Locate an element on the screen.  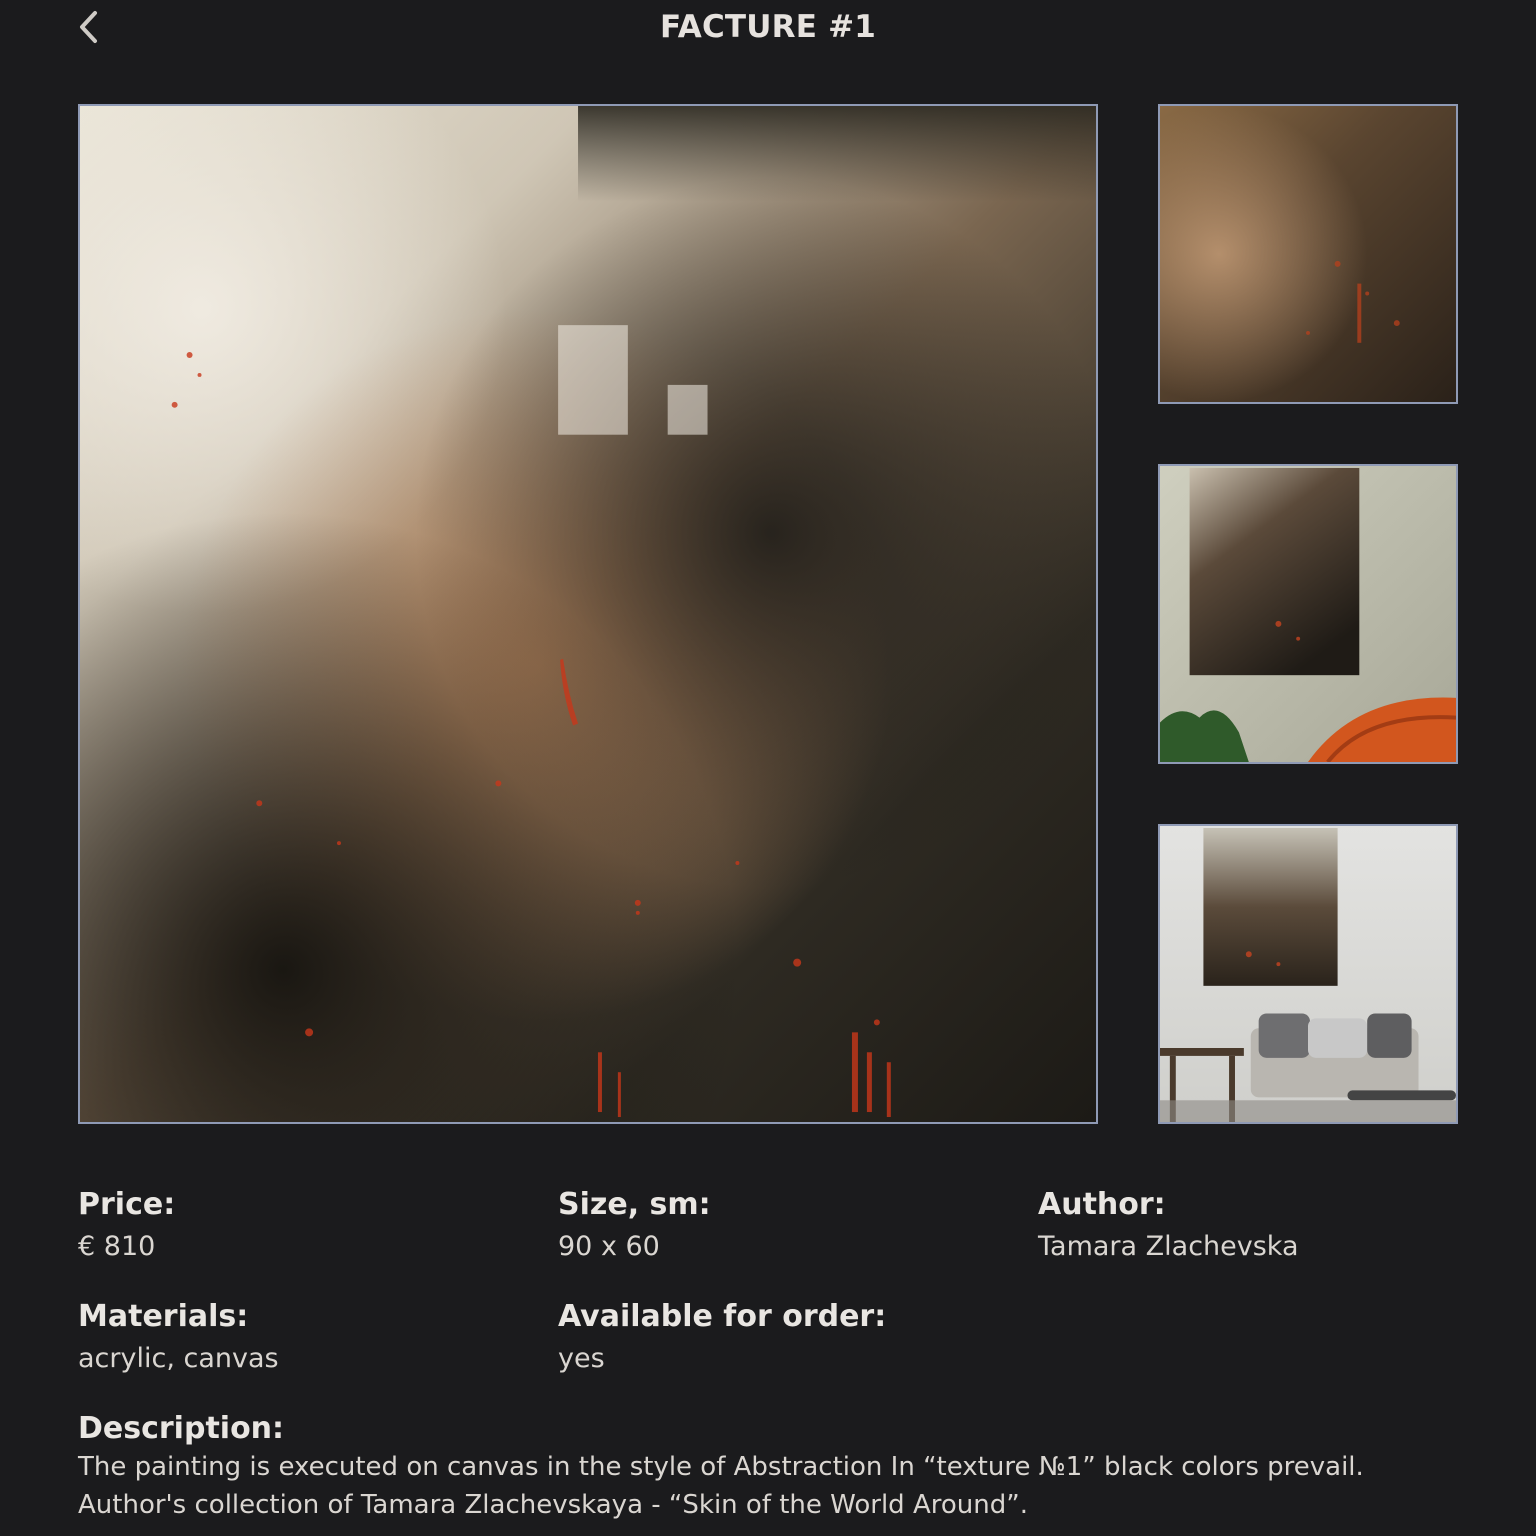
availability-label: Available for order: is located at coordinates (722, 1316).